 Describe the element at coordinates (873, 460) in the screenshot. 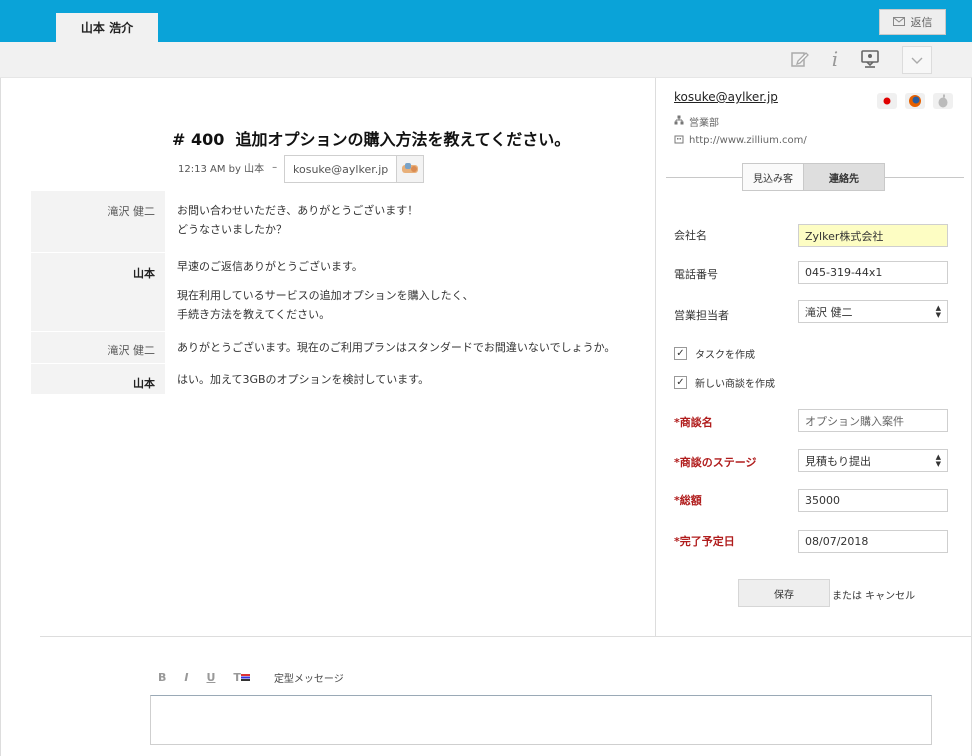

I see `deal-stage-select: 見積もり提出 ▲ ▼` at that location.